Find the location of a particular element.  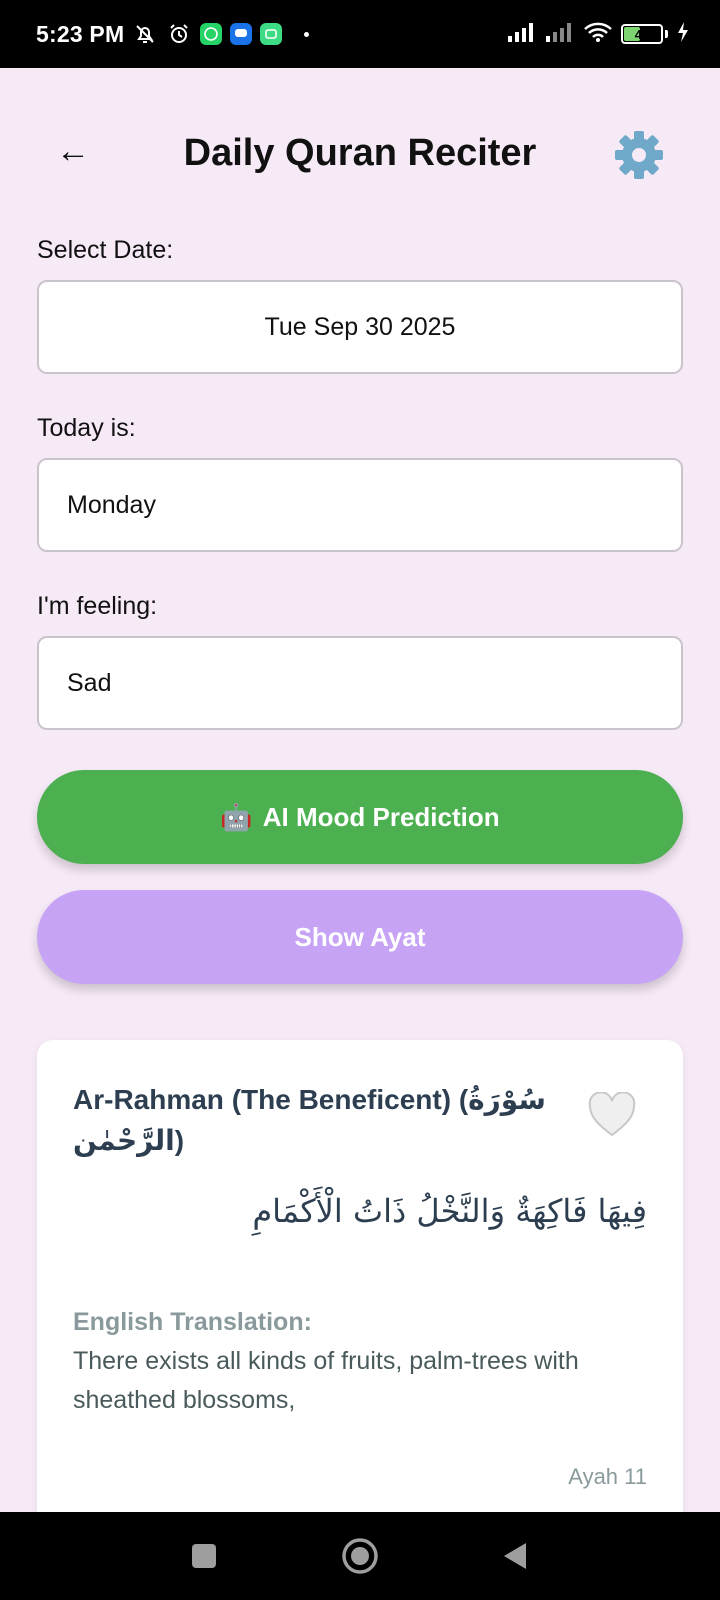

more-notifications-dot is located at coordinates (307, 34).